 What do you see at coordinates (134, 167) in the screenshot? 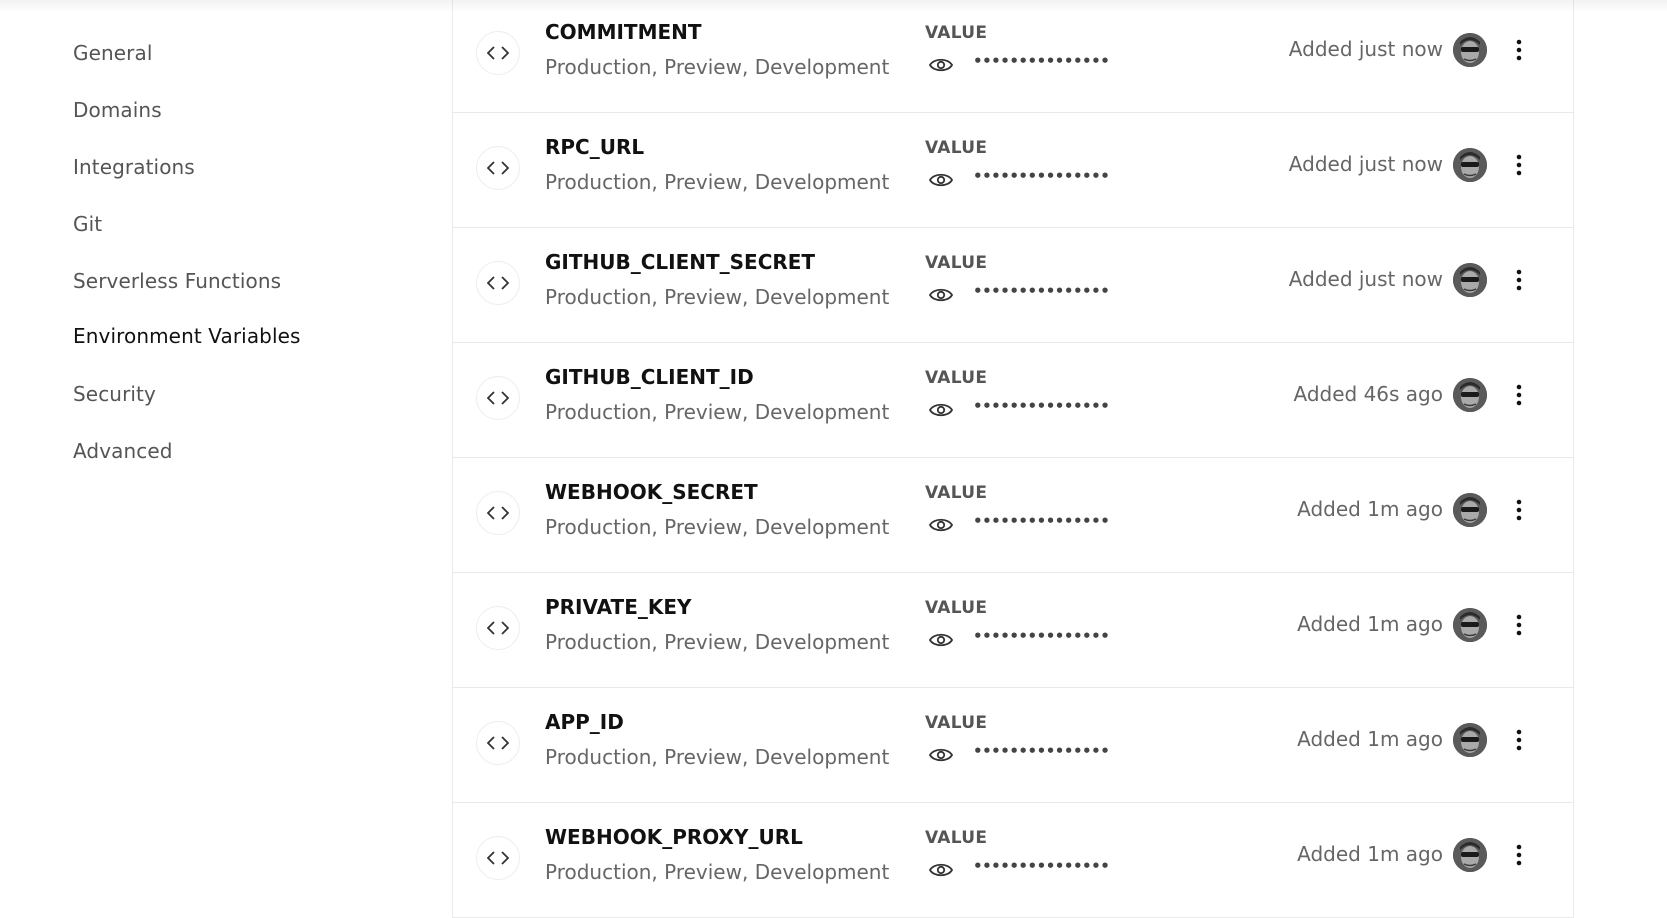
I see `sidebar-item-integrations: Integrations` at bounding box center [134, 167].